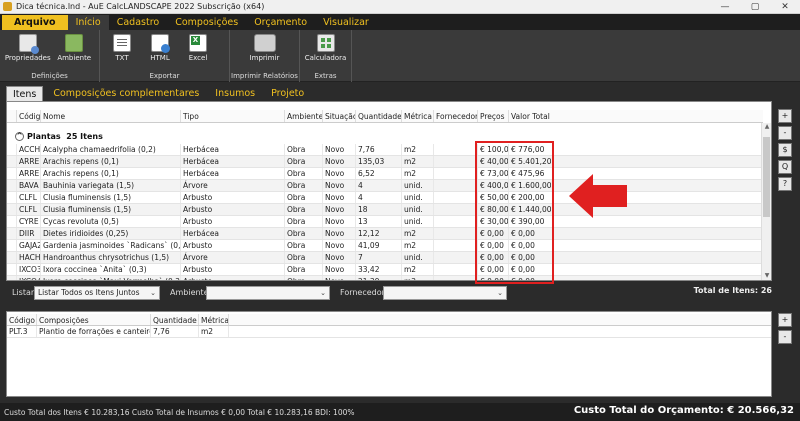 Image resolution: width=800 pixels, height=421 pixels. I want to click on excel-file-icon, so click(198, 43).